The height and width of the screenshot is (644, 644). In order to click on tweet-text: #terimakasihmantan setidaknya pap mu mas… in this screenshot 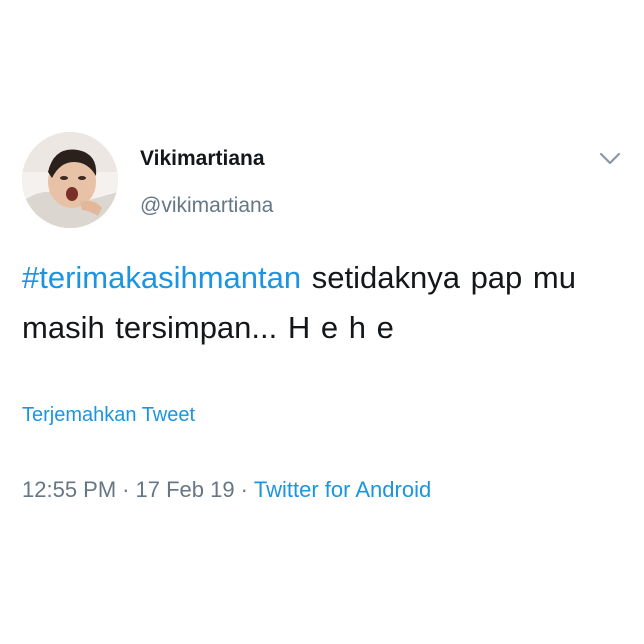, I will do `click(327, 303)`.